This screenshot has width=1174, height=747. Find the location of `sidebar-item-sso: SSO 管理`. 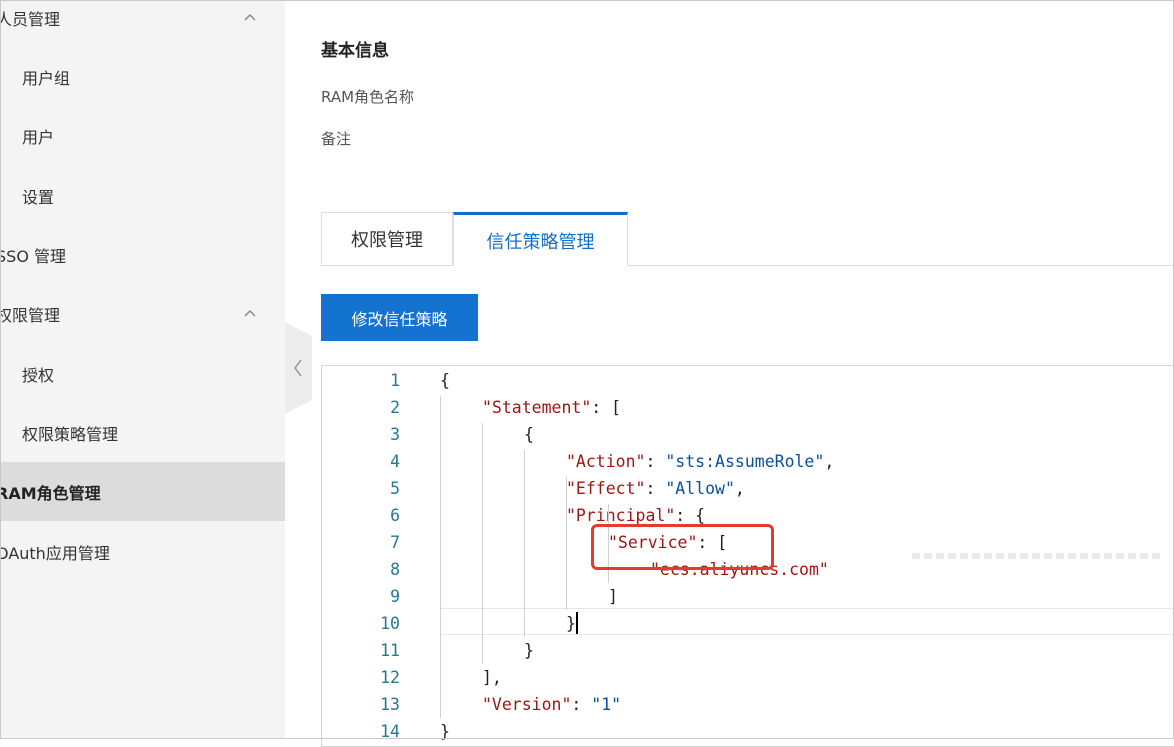

sidebar-item-sso: SSO 管理 is located at coordinates (140, 254).